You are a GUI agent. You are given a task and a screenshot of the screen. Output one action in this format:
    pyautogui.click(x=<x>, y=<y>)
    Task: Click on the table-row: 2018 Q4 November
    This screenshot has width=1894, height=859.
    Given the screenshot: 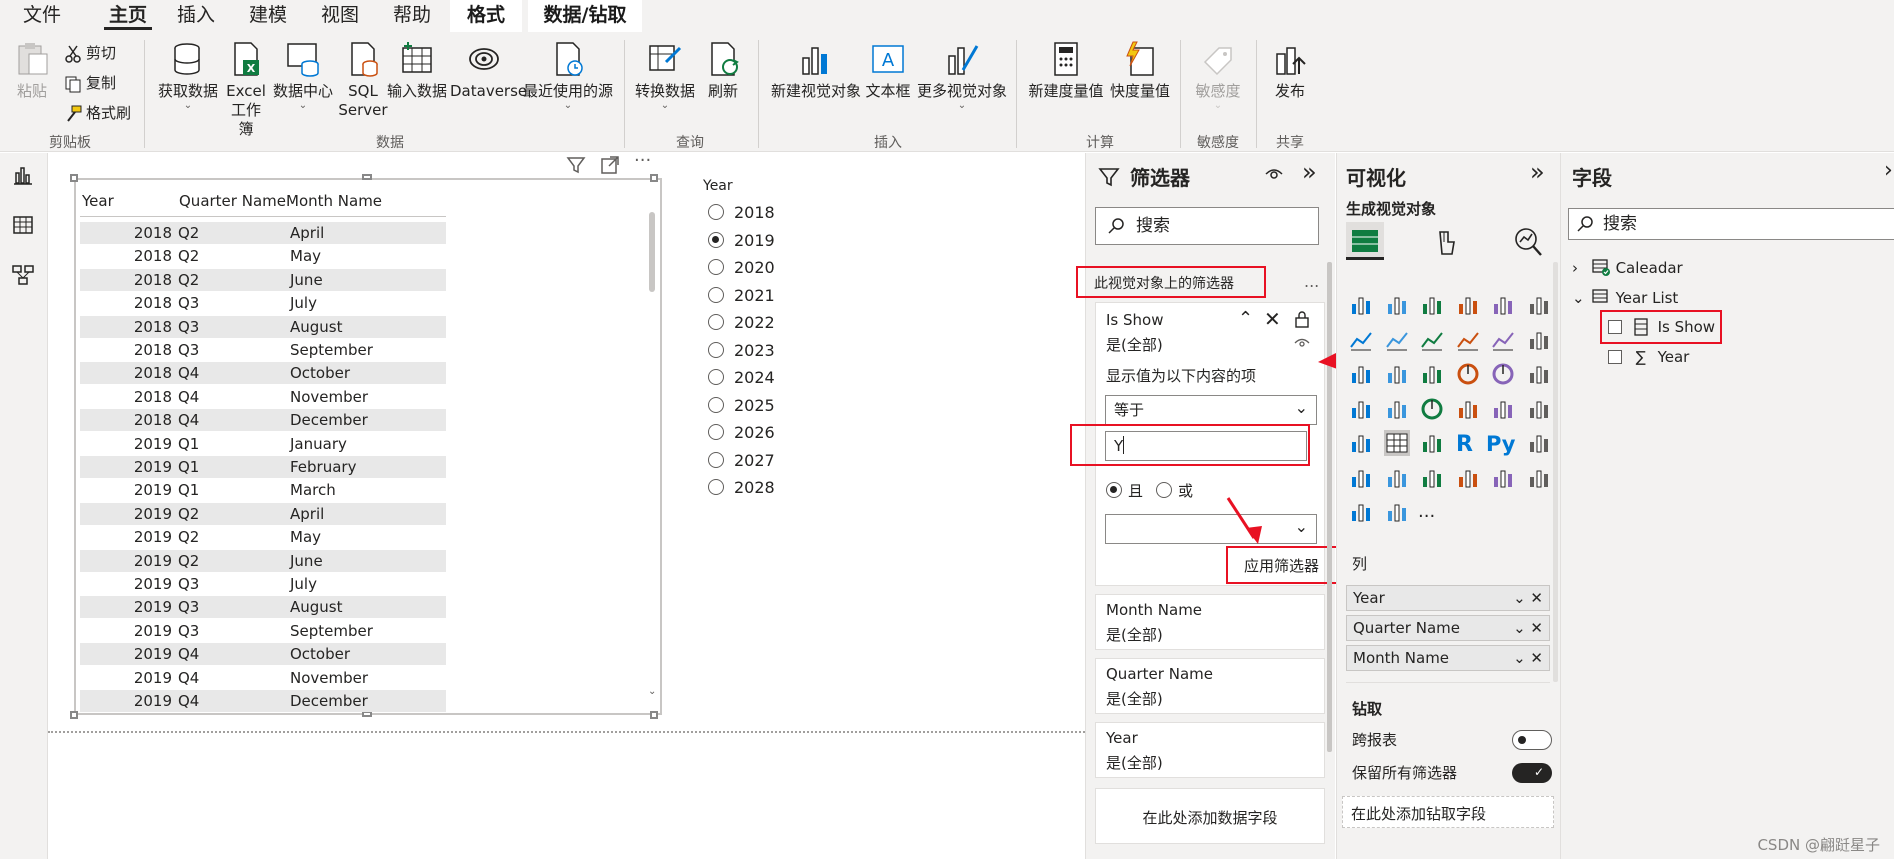 What is the action you would take?
    pyautogui.click(x=263, y=397)
    